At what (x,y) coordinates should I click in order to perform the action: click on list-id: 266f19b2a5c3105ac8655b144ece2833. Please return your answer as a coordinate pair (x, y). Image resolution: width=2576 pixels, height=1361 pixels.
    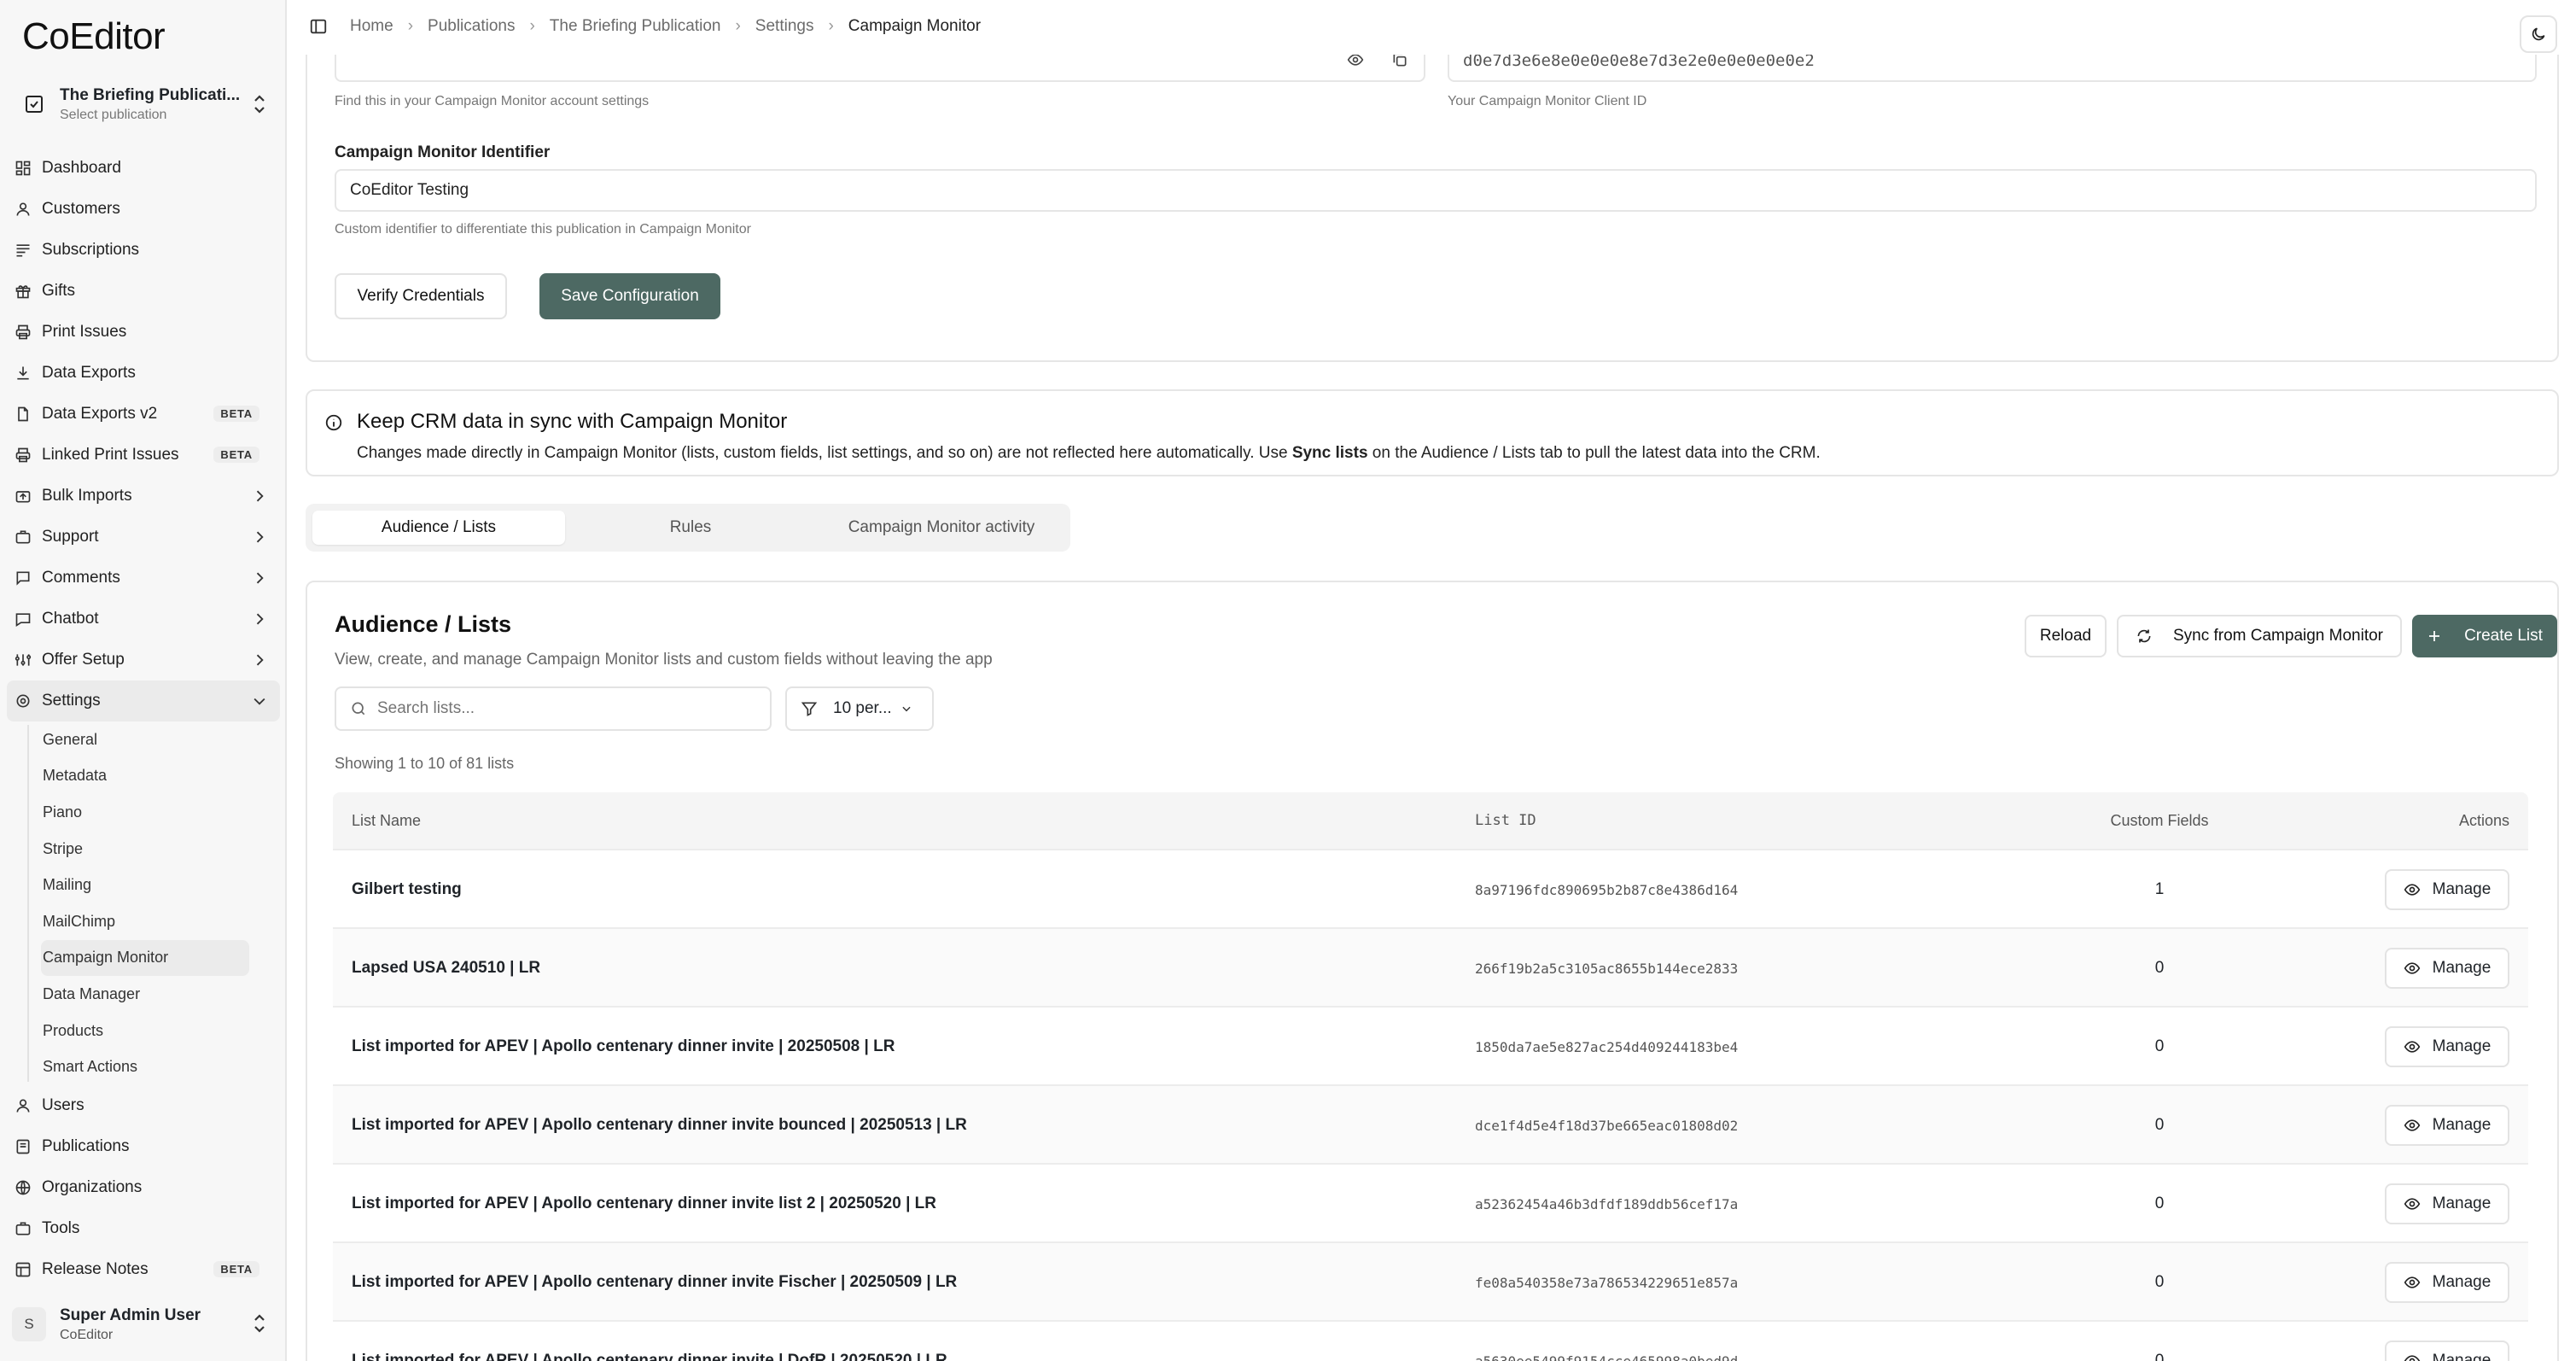
    Looking at the image, I should click on (1607, 968).